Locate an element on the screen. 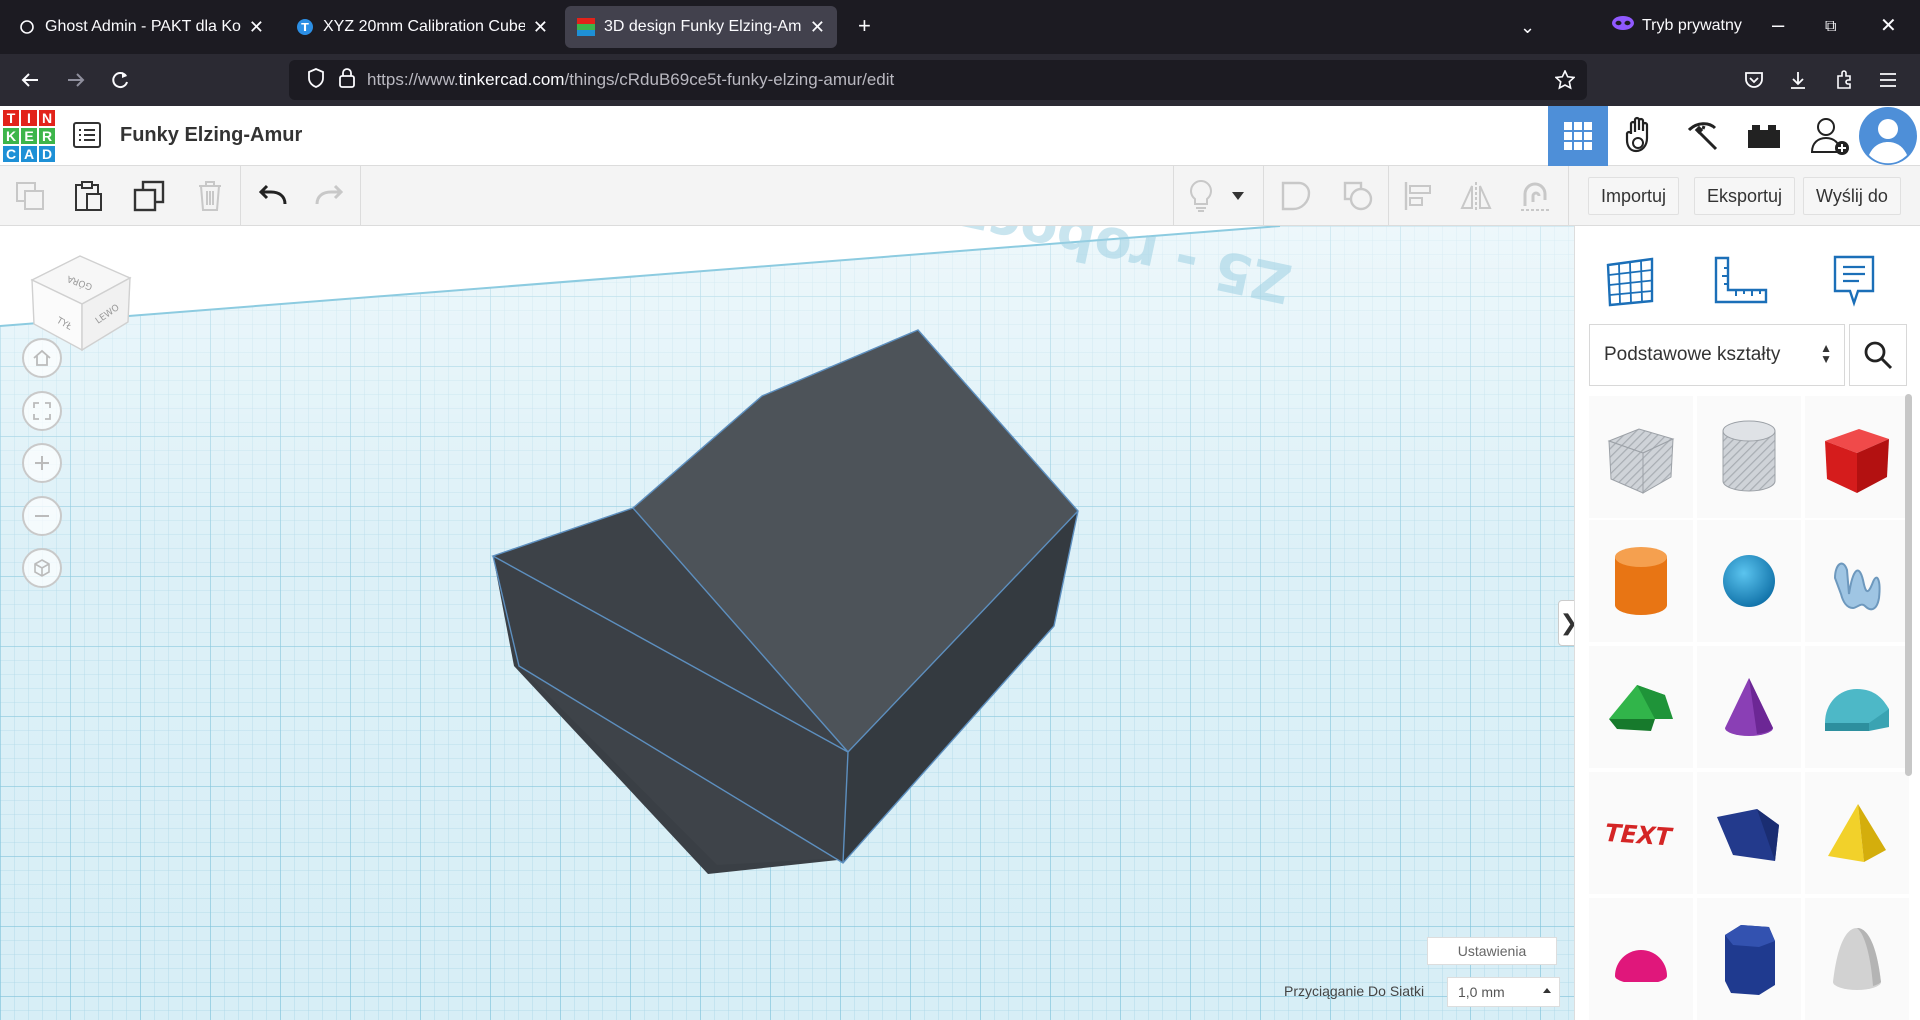  tab-title: 3D design Funky Elzing-Amur - is located at coordinates (703, 26).